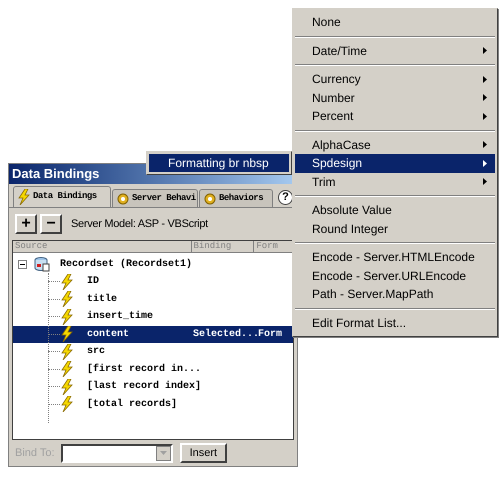 This screenshot has width=500, height=477. I want to click on tab: Behaviors, so click(236, 198).